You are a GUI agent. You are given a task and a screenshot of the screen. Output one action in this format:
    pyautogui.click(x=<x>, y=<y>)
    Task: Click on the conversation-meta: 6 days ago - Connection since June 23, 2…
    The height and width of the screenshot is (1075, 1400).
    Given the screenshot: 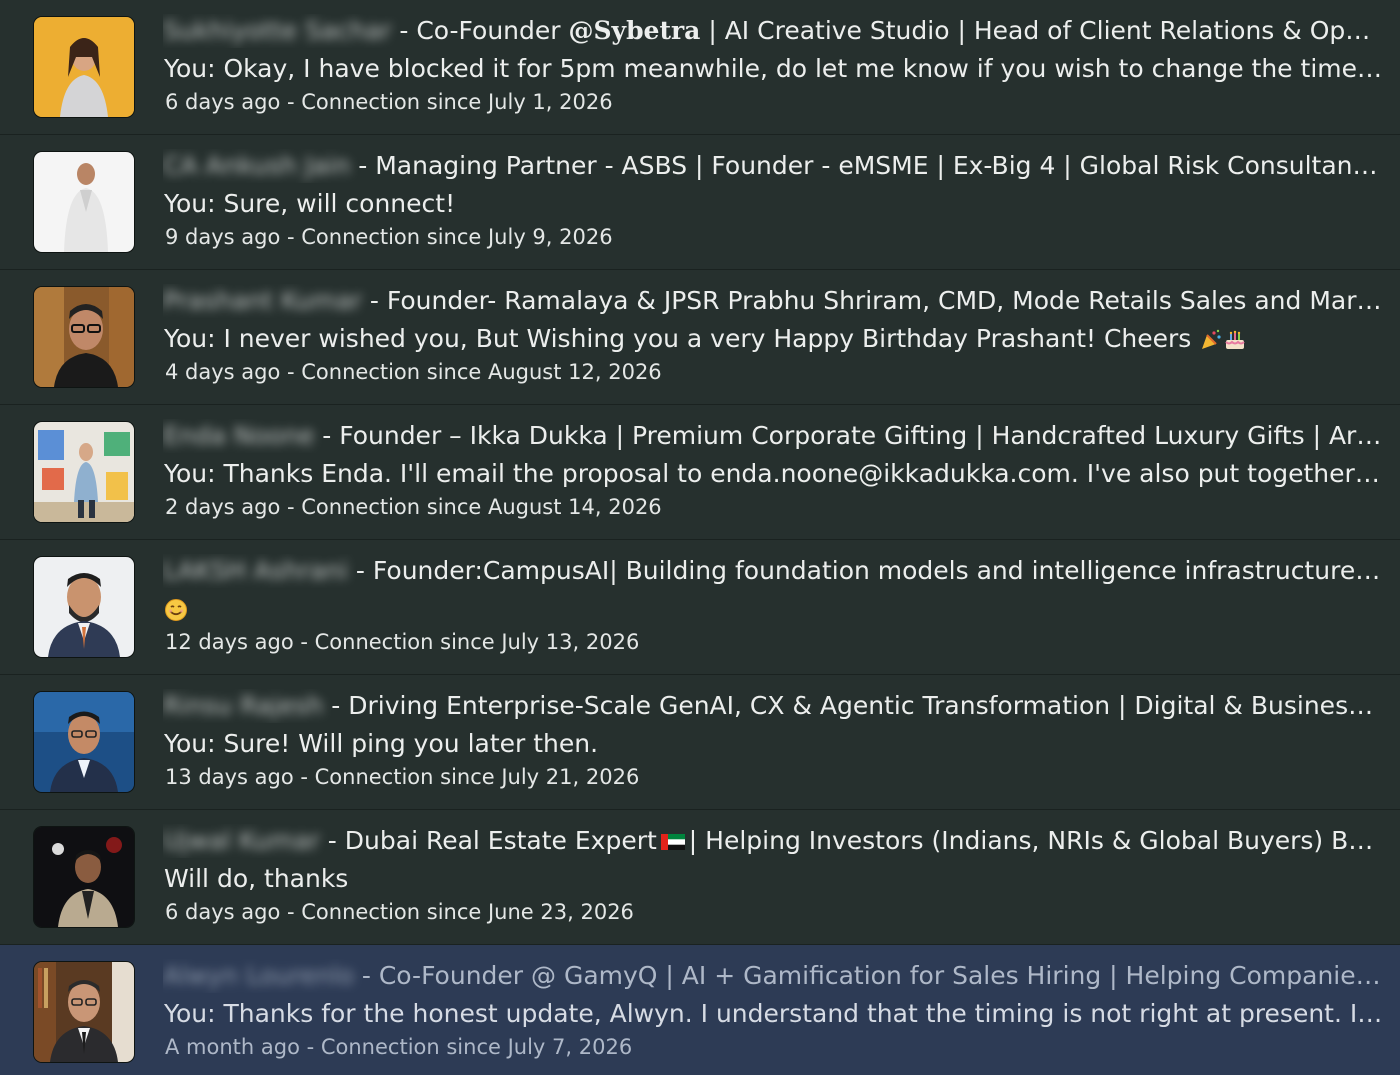 What is the action you would take?
    pyautogui.click(x=765, y=912)
    